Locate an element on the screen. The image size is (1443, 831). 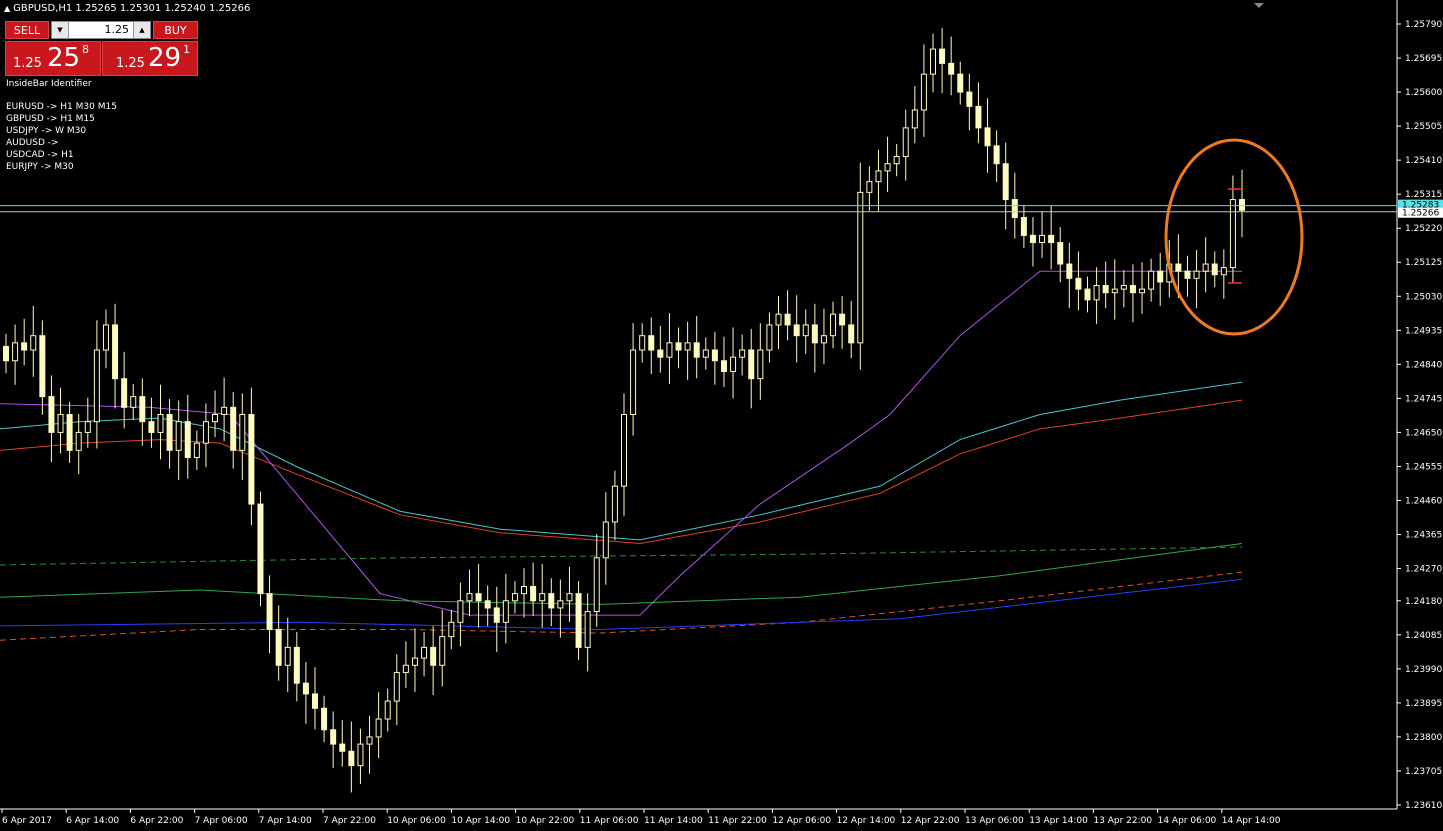
ask-pip: 1 is located at coordinates (186, 49).